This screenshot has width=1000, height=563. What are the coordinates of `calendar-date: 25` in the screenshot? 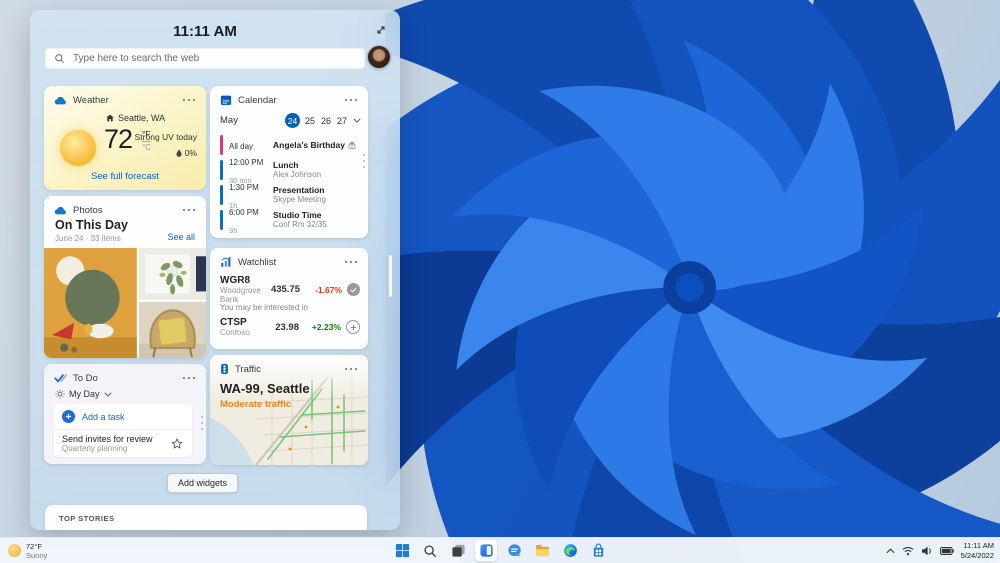 It's located at (310, 121).